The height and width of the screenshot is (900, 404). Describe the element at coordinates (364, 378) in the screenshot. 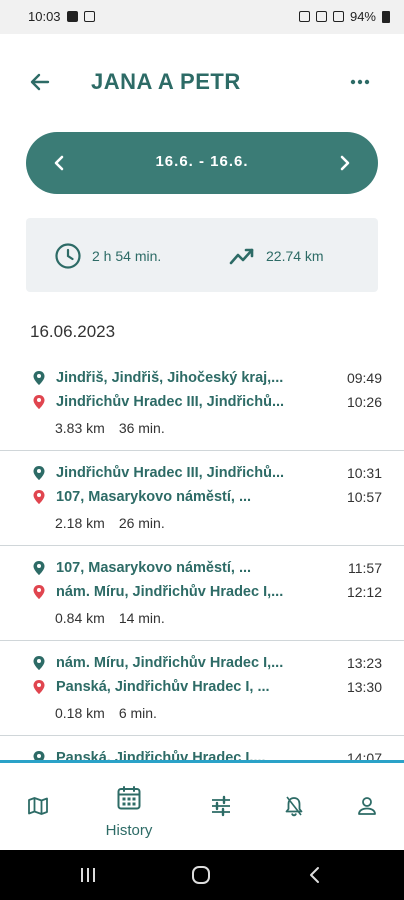

I see `trip-start-time: 09:49` at that location.